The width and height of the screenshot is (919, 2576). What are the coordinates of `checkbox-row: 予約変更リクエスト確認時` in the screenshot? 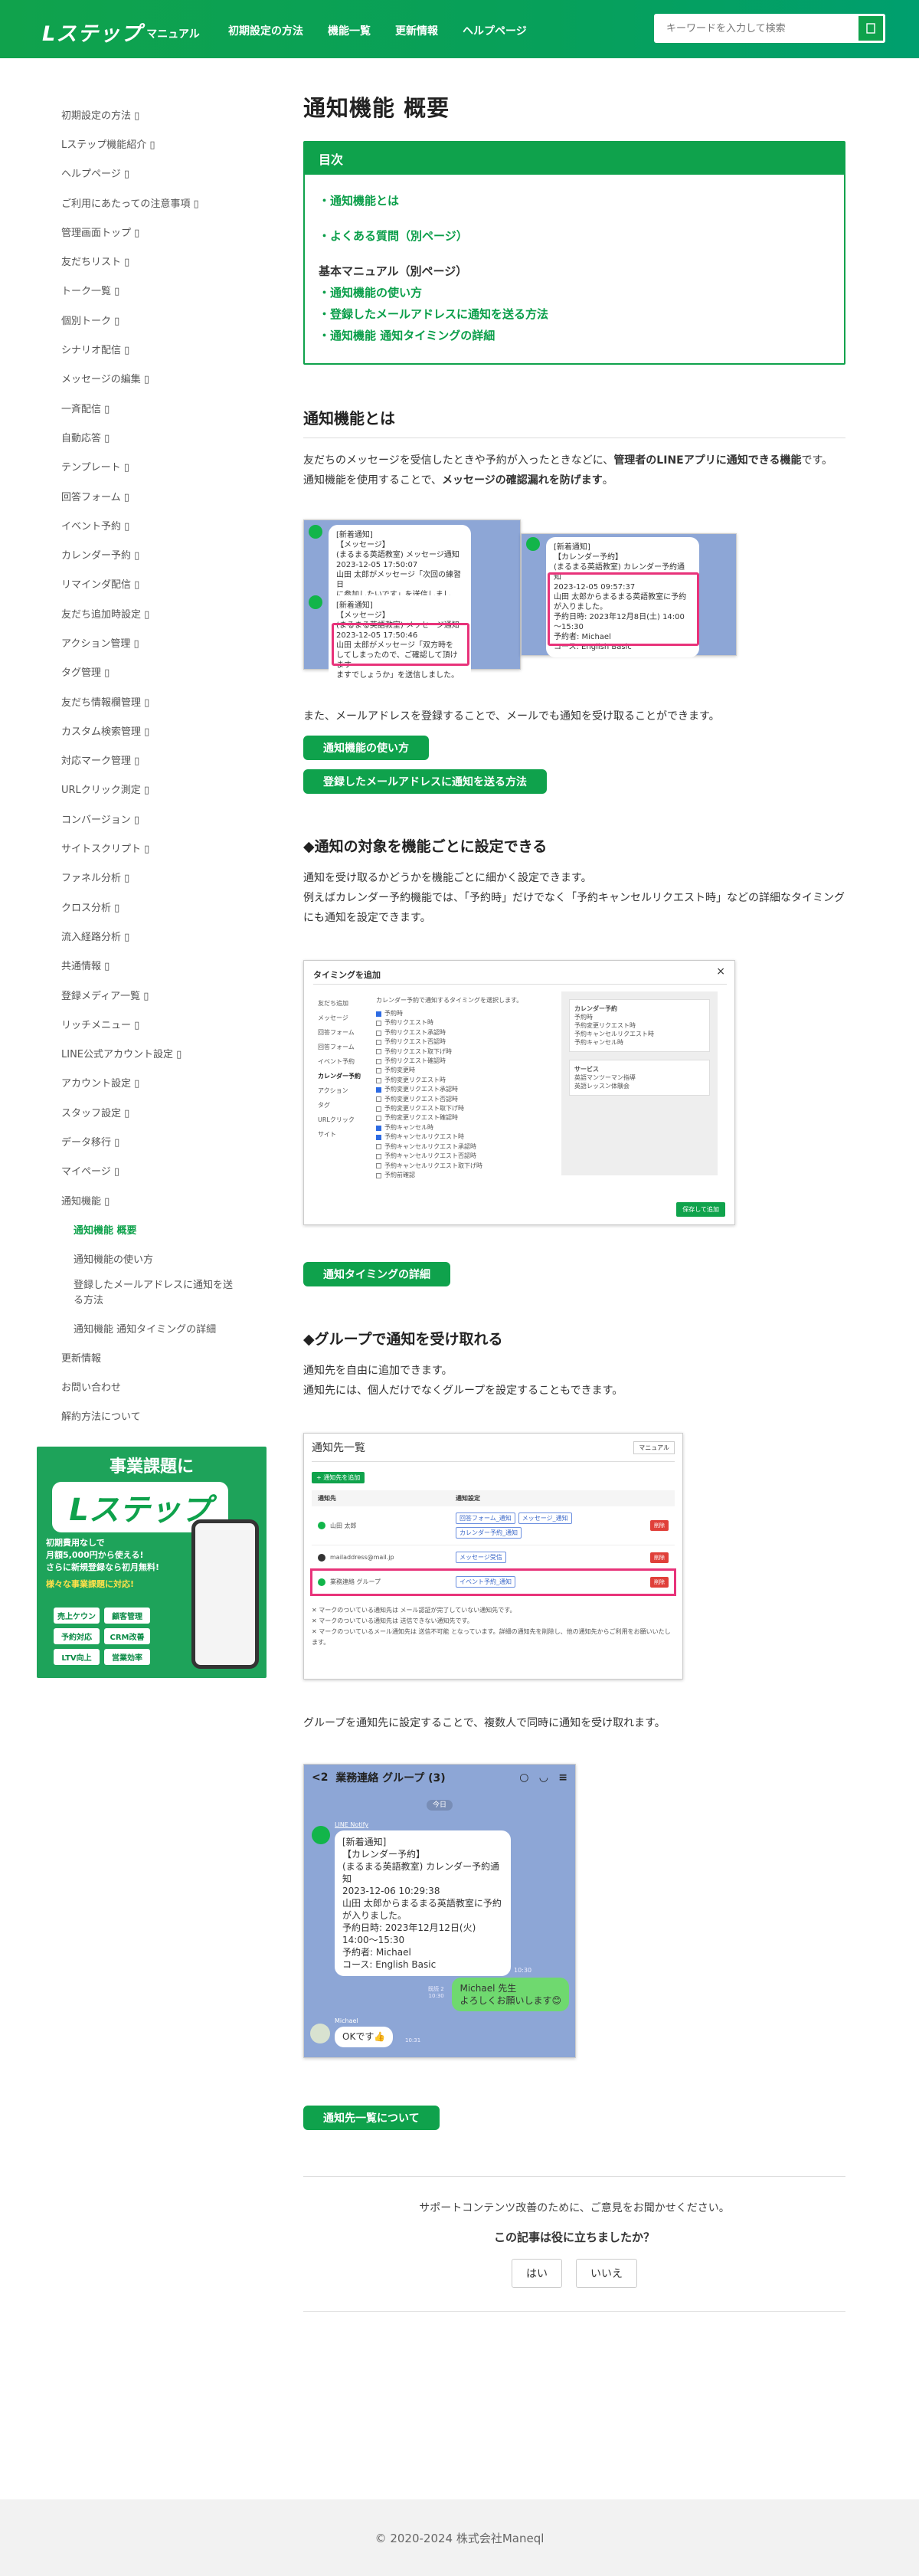 It's located at (464, 1117).